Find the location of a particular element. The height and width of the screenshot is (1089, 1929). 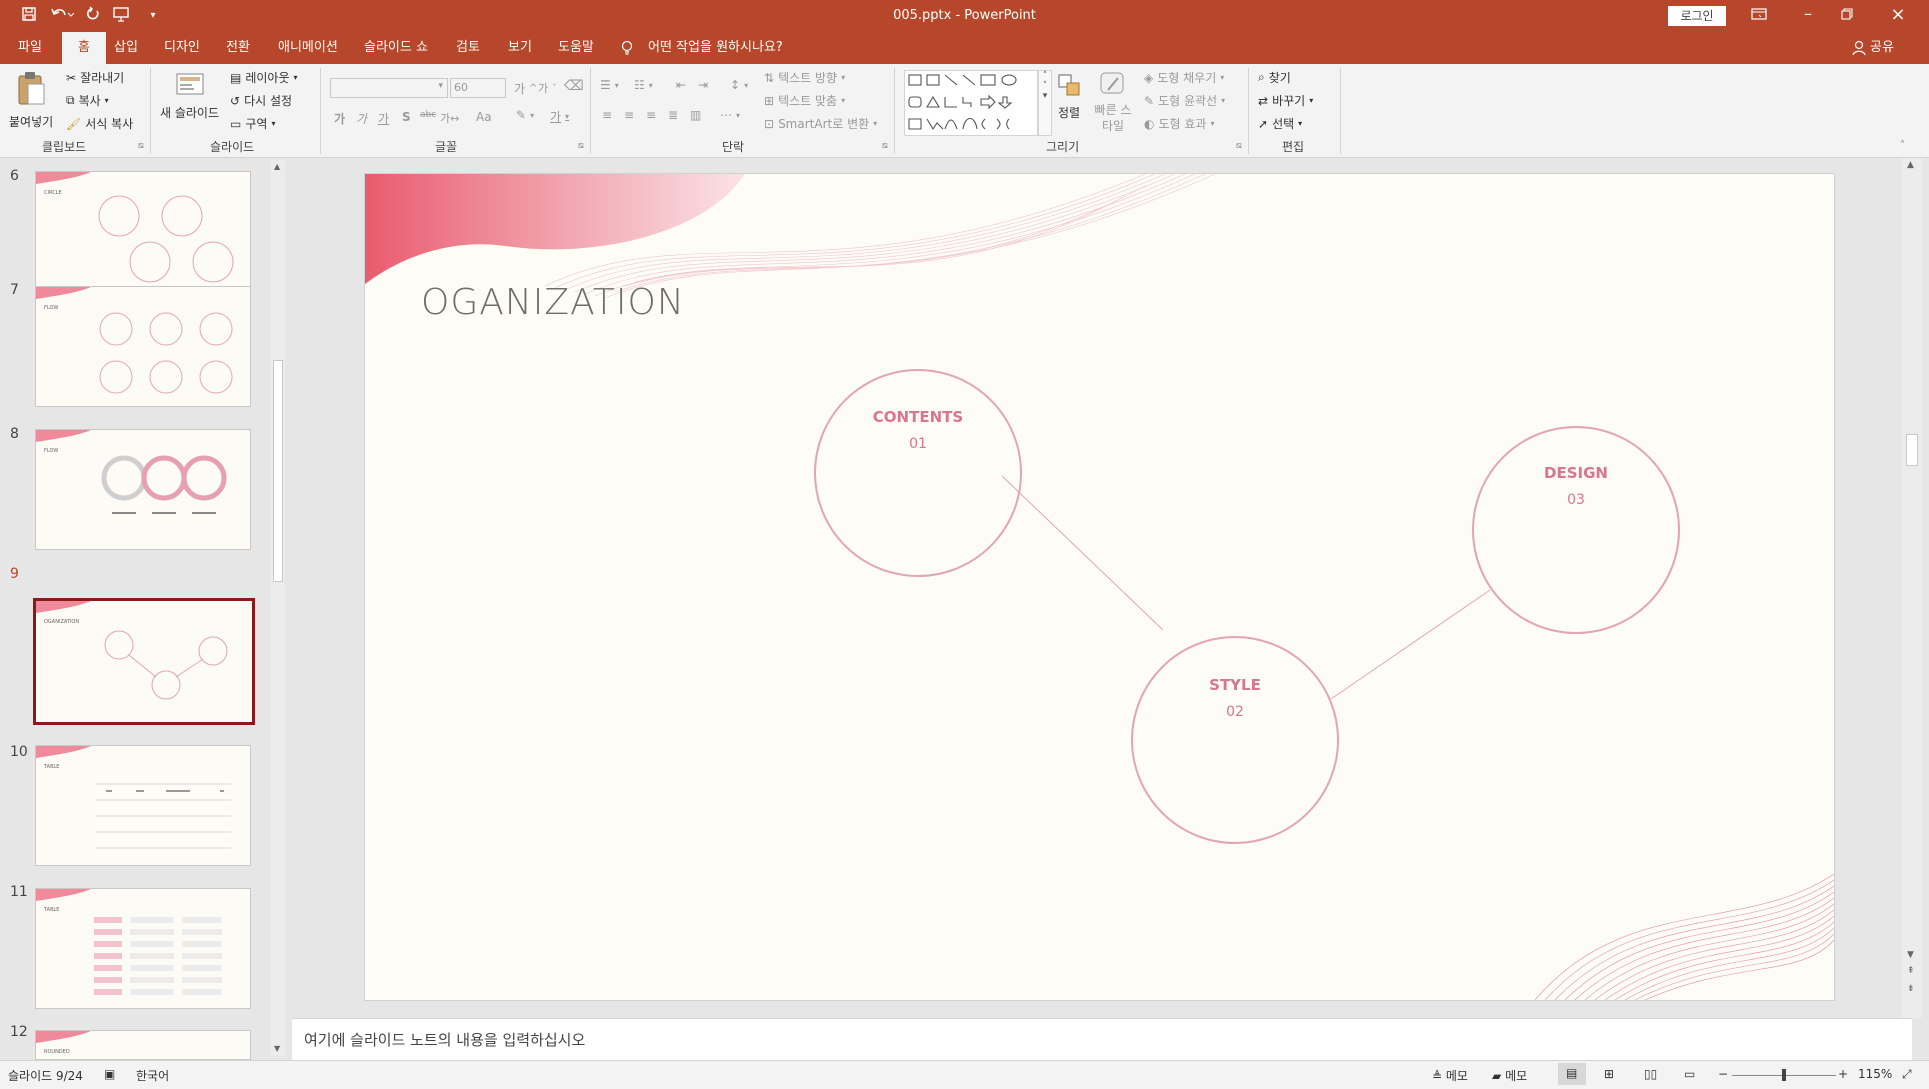

slide-thumbnail-selected: OGANIZATION is located at coordinates (144, 661).